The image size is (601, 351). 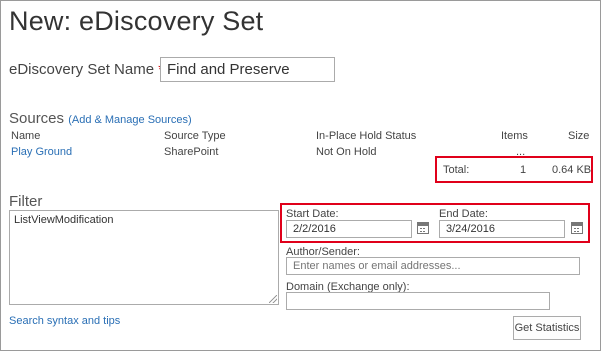 I want to click on filter-query-text: ListViewModification, so click(x=64, y=220).